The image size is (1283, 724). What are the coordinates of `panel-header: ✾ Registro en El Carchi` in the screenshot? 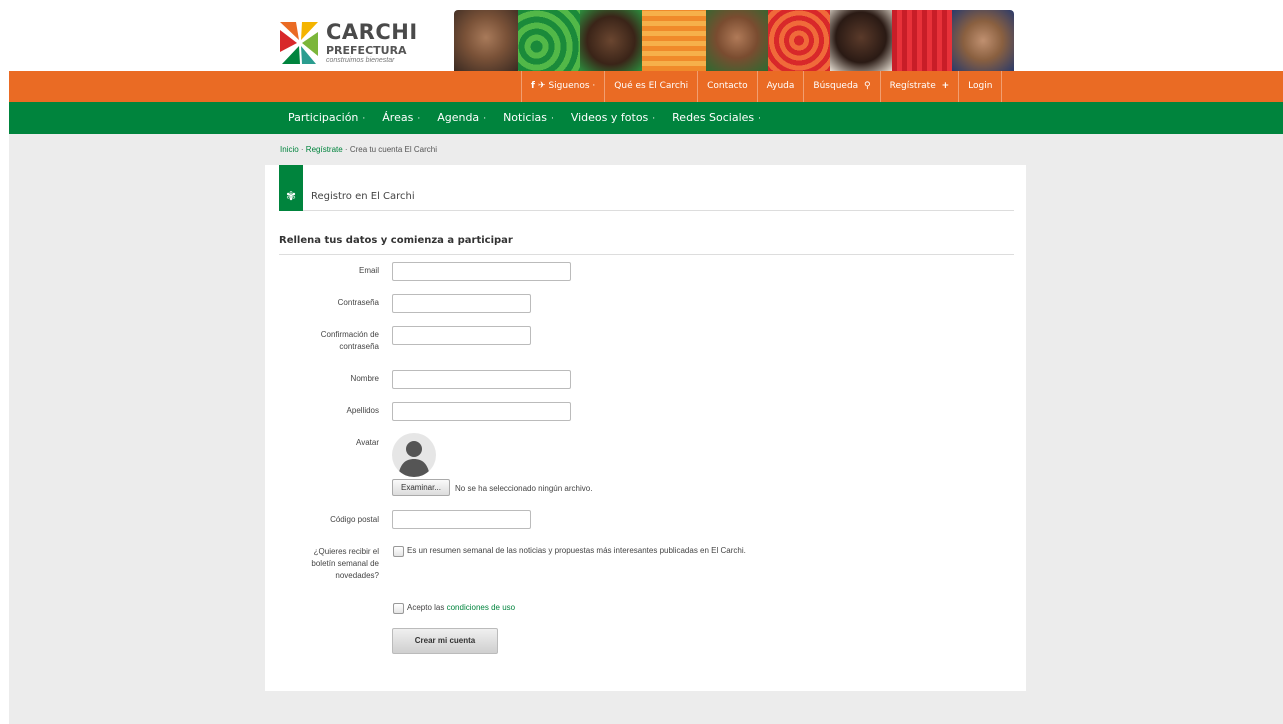 It's located at (646, 188).